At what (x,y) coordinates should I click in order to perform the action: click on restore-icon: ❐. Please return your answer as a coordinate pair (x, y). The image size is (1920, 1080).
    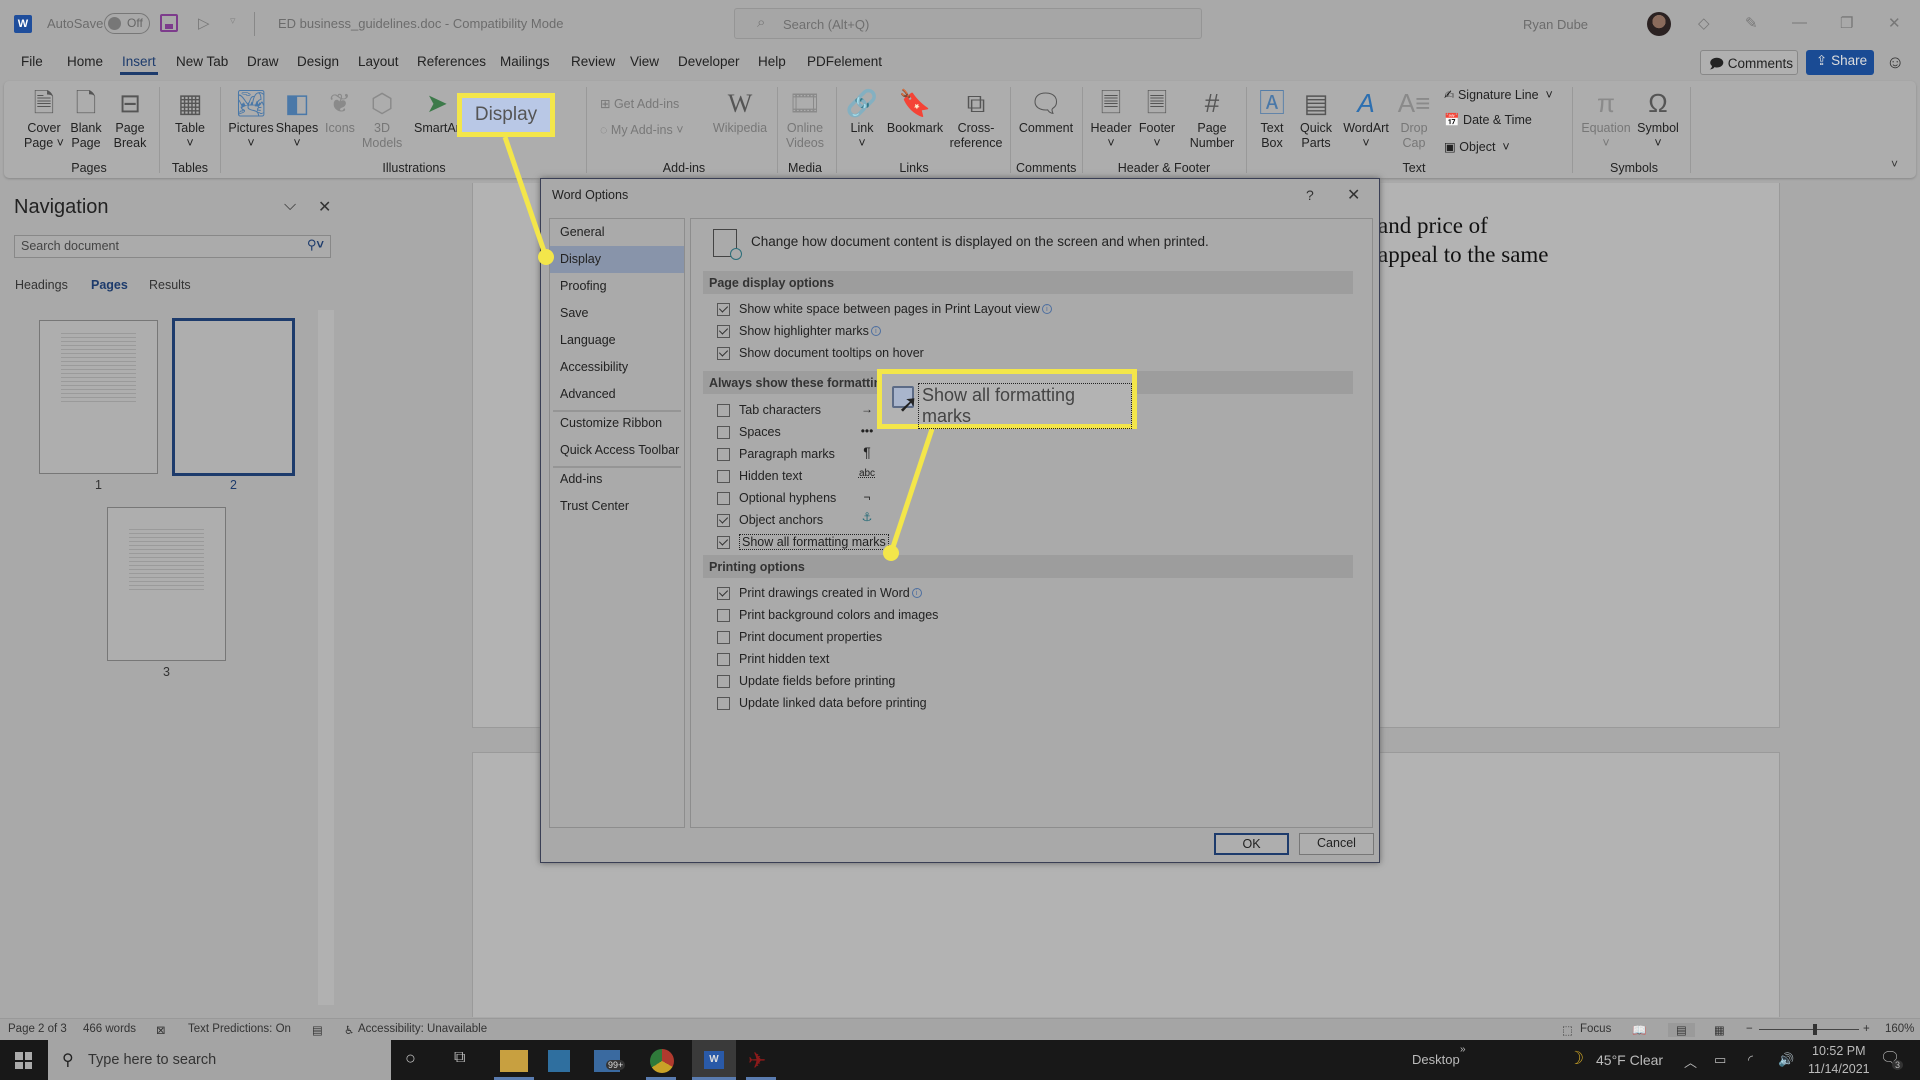
    Looking at the image, I should click on (1846, 23).